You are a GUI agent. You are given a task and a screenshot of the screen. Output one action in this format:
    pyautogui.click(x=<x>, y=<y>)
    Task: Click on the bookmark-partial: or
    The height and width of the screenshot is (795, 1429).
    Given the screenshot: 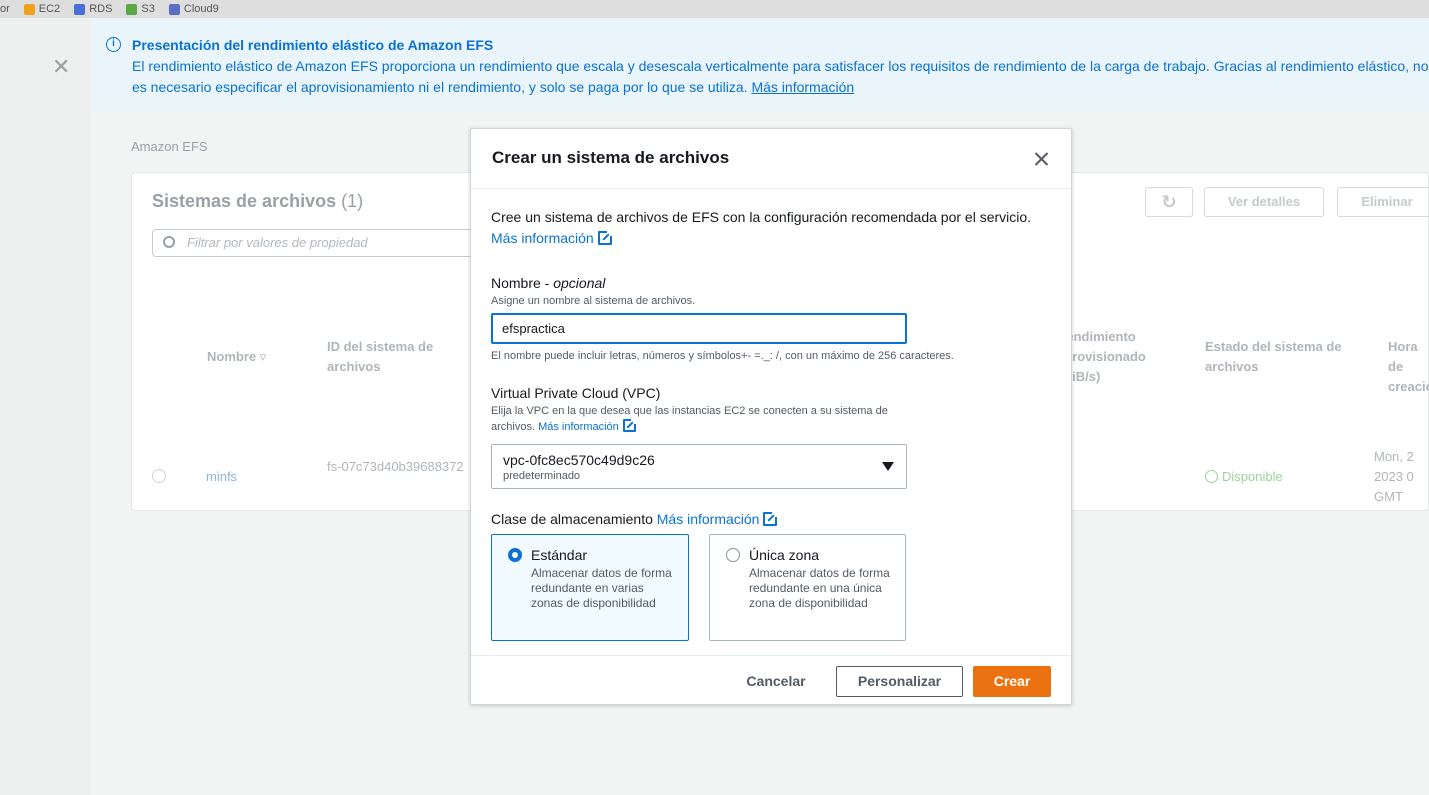 What is the action you would take?
    pyautogui.click(x=5, y=9)
    